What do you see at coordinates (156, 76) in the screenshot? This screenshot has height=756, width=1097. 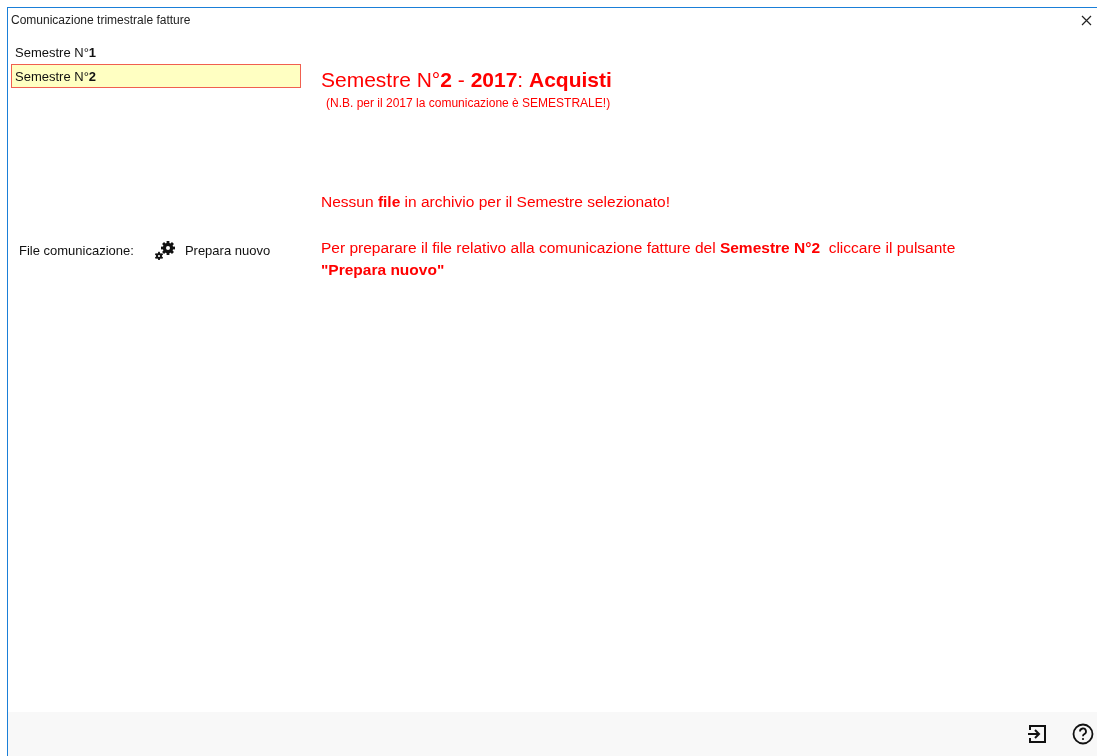 I see `semester-item: Semestre N°2` at bounding box center [156, 76].